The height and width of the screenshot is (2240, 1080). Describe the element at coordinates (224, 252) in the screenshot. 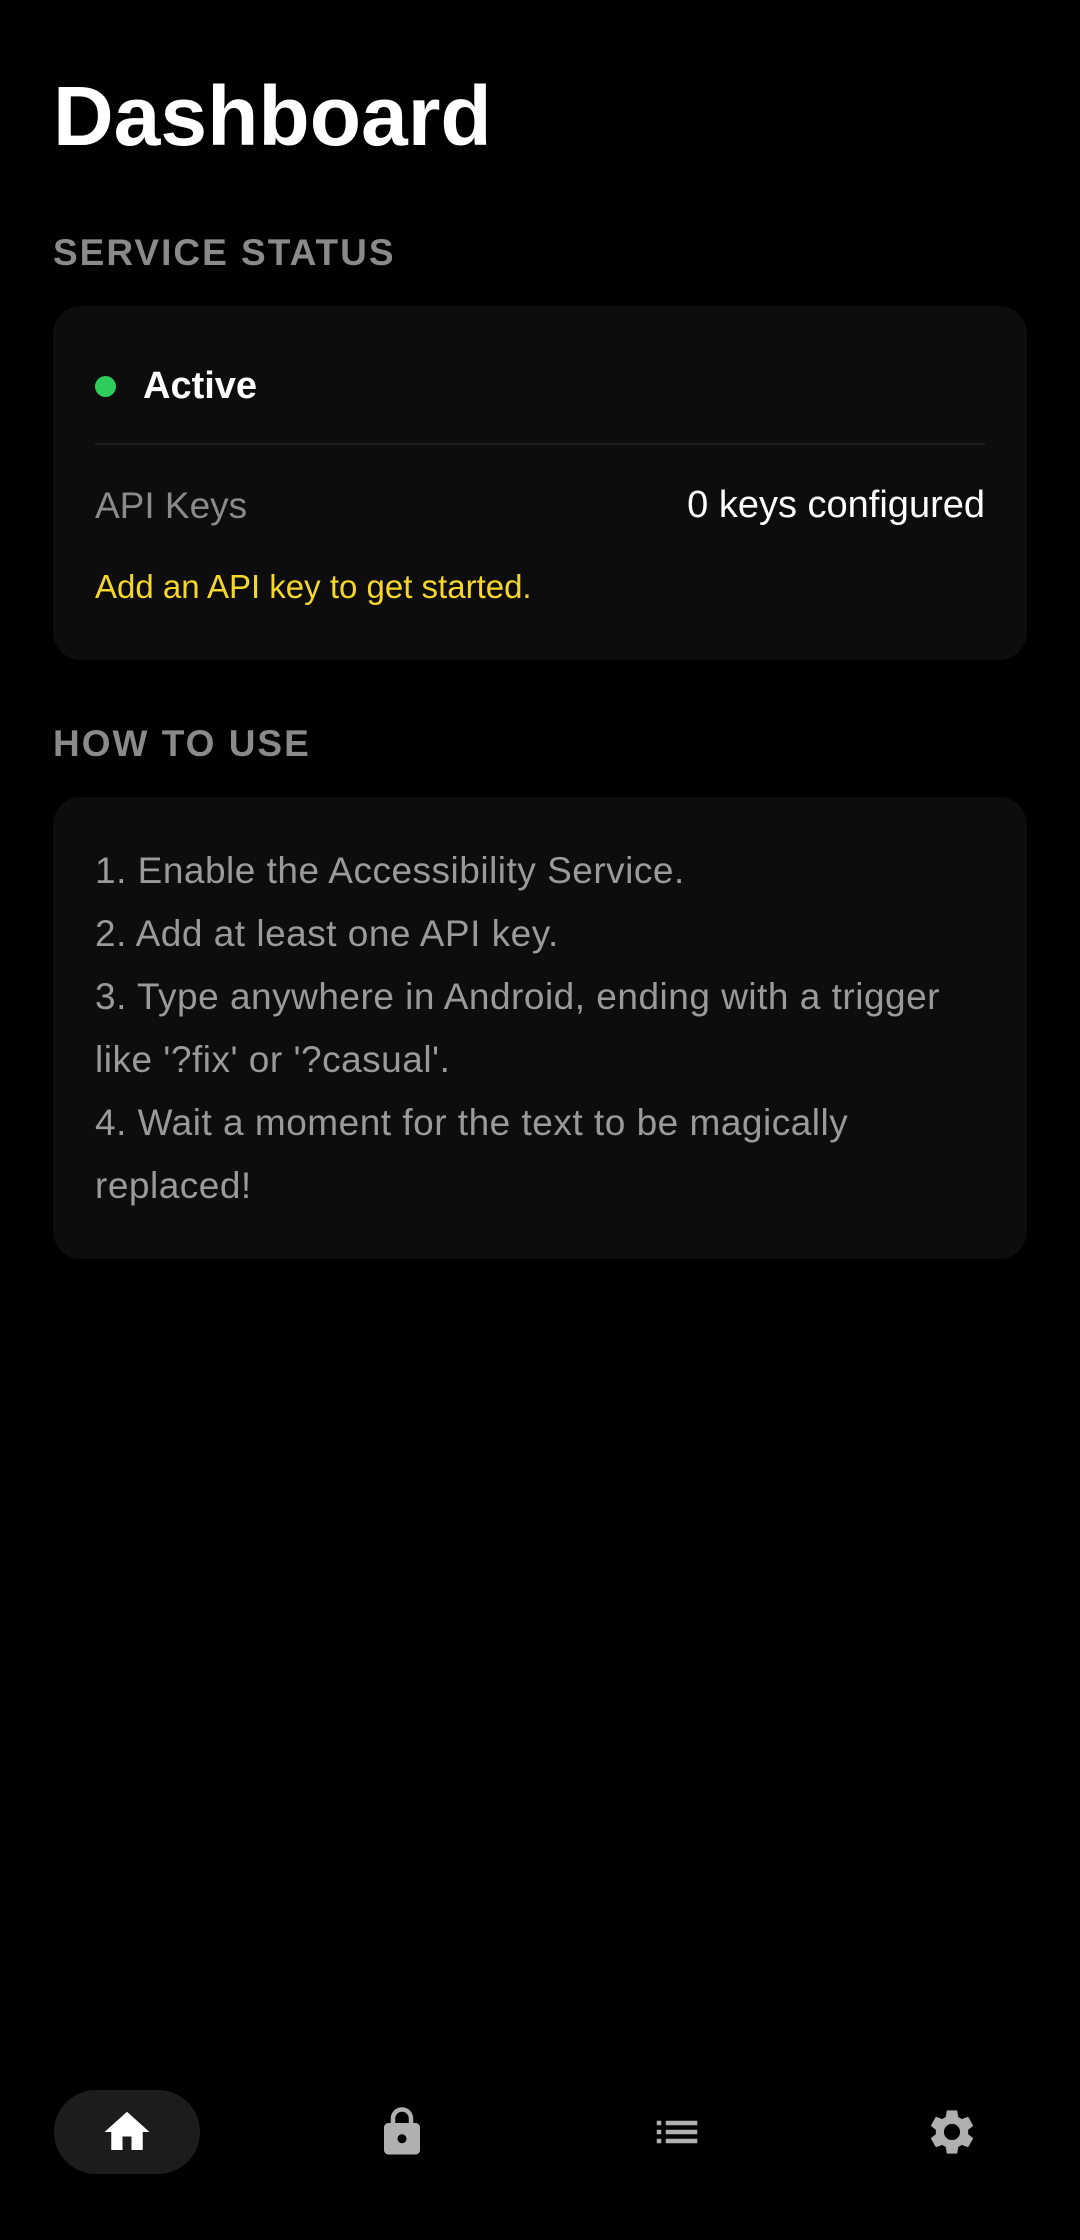

I see `section-header-service-status: SERVICE STATUS` at that location.